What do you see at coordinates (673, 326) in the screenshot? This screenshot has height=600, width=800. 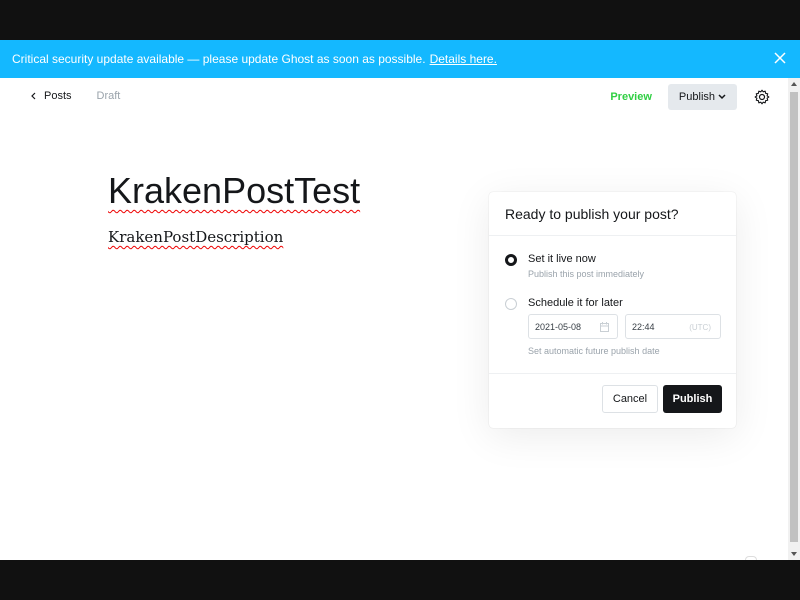 I see `schedule-time-input: 22:44 (UTC)` at bounding box center [673, 326].